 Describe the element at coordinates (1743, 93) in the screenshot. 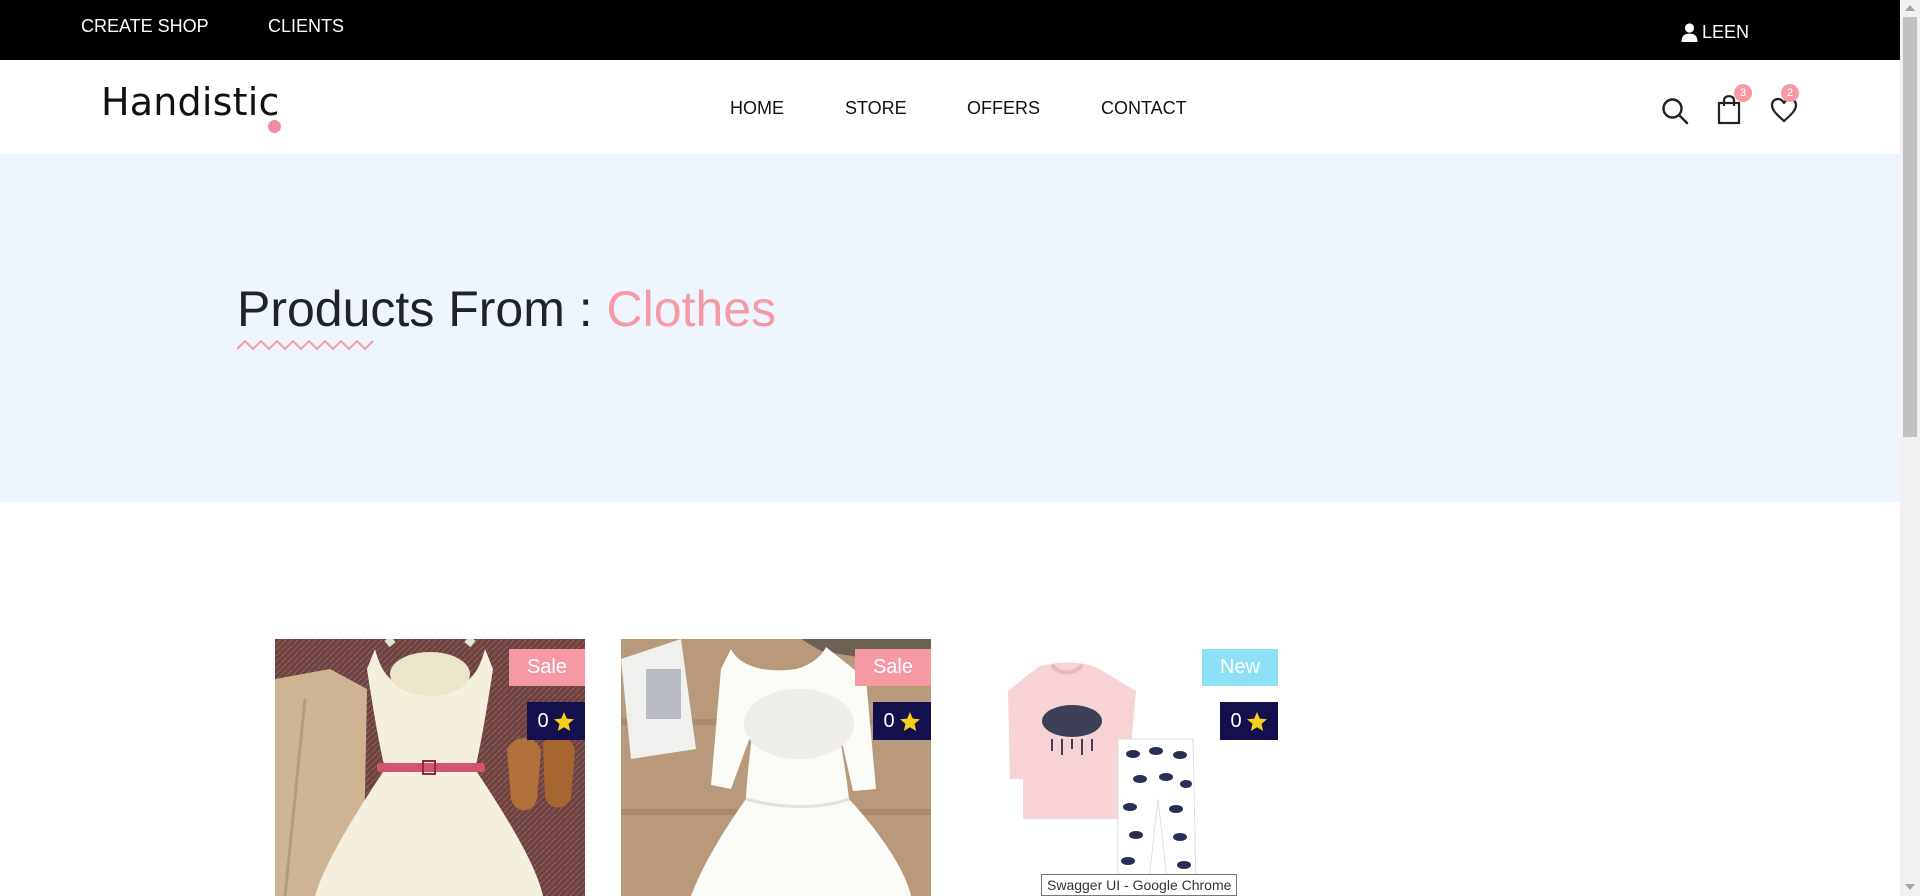

I see `cart-count-badge: 3` at that location.